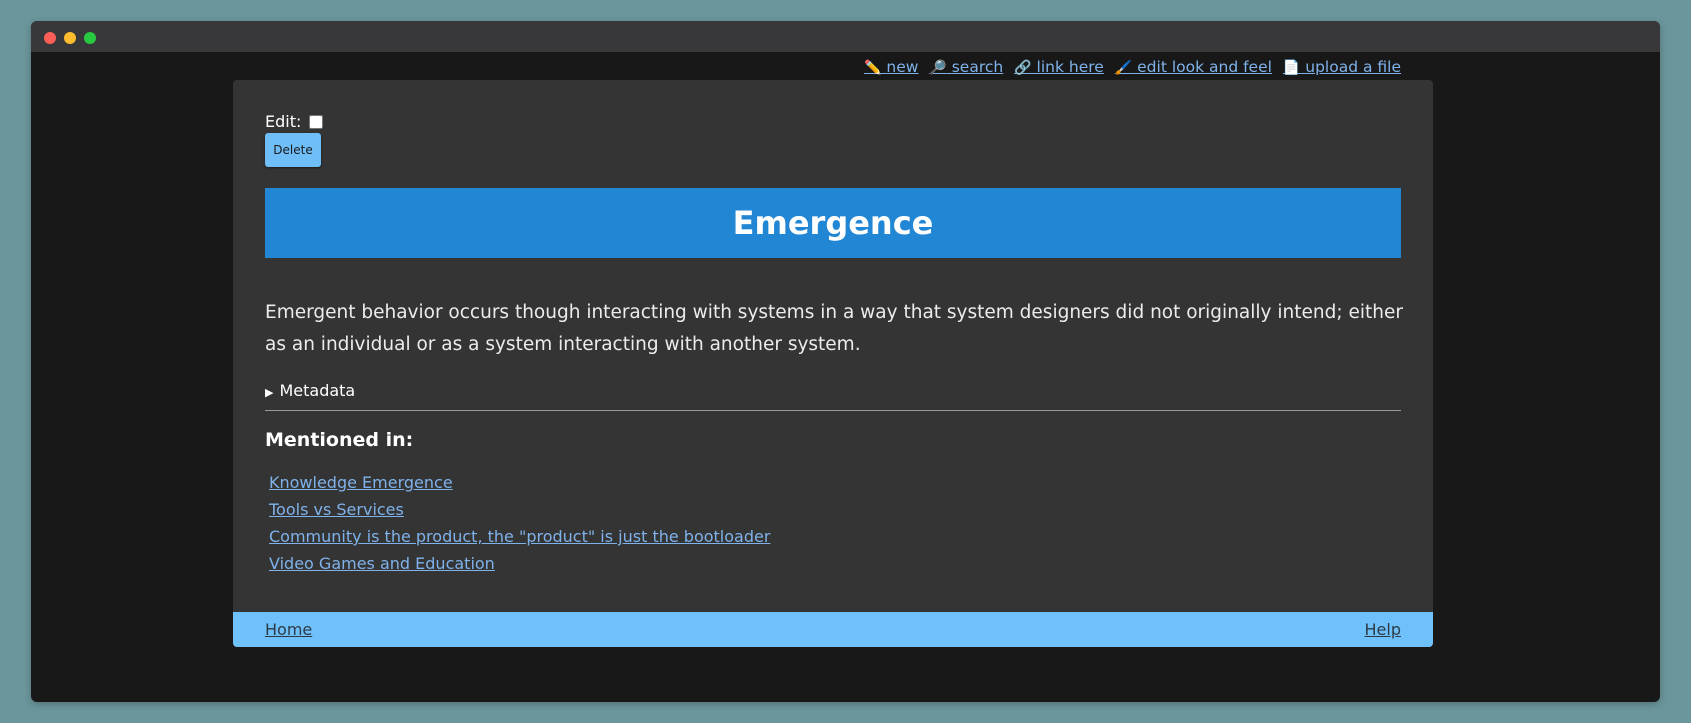 This screenshot has height=723, width=1691. Describe the element at coordinates (1353, 67) in the screenshot. I see `upload-file-label: upload a file` at that location.